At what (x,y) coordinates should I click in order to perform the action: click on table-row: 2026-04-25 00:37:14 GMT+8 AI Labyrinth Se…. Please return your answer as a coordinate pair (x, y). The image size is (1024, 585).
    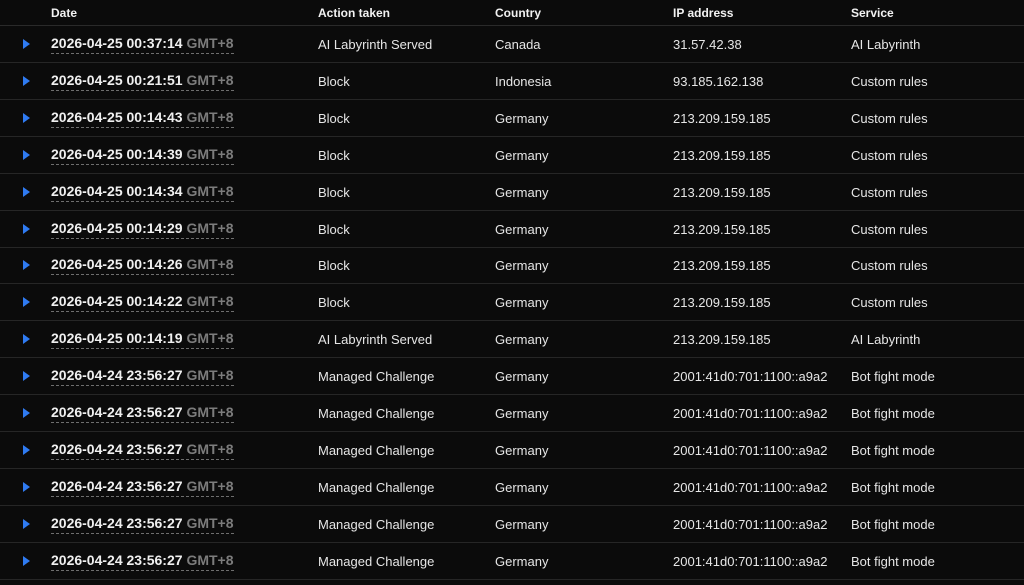
    Looking at the image, I should click on (512, 44).